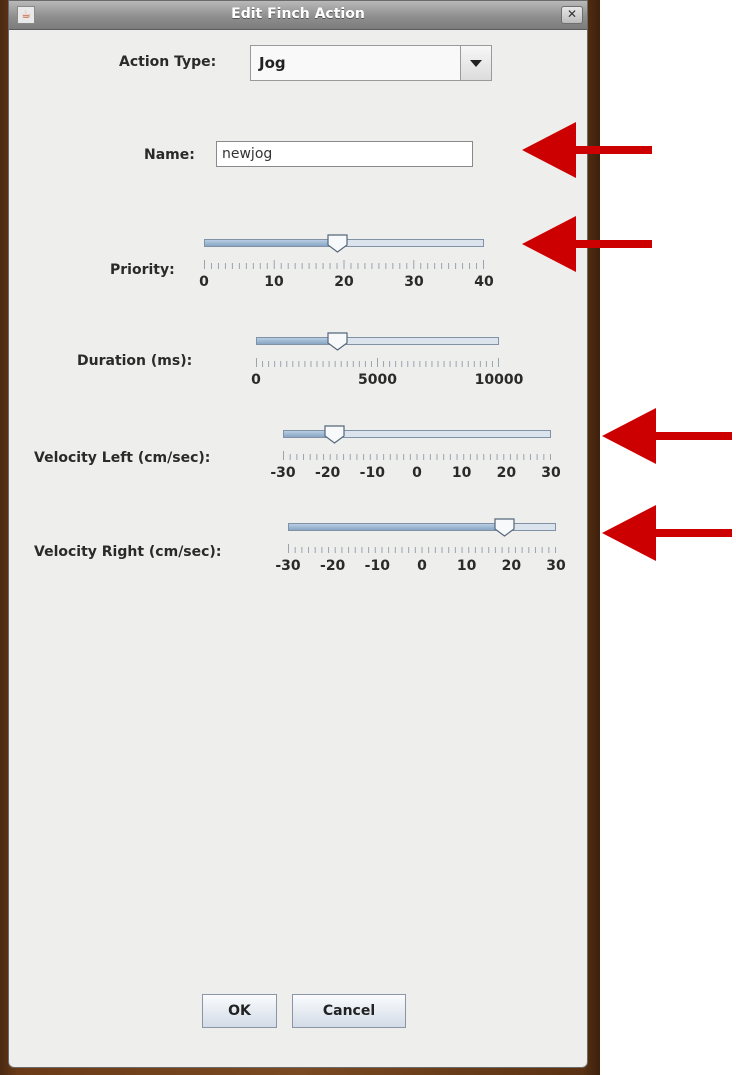 The height and width of the screenshot is (1075, 736). What do you see at coordinates (499, 380) in the screenshot?
I see `slider-tick-label: 10000` at bounding box center [499, 380].